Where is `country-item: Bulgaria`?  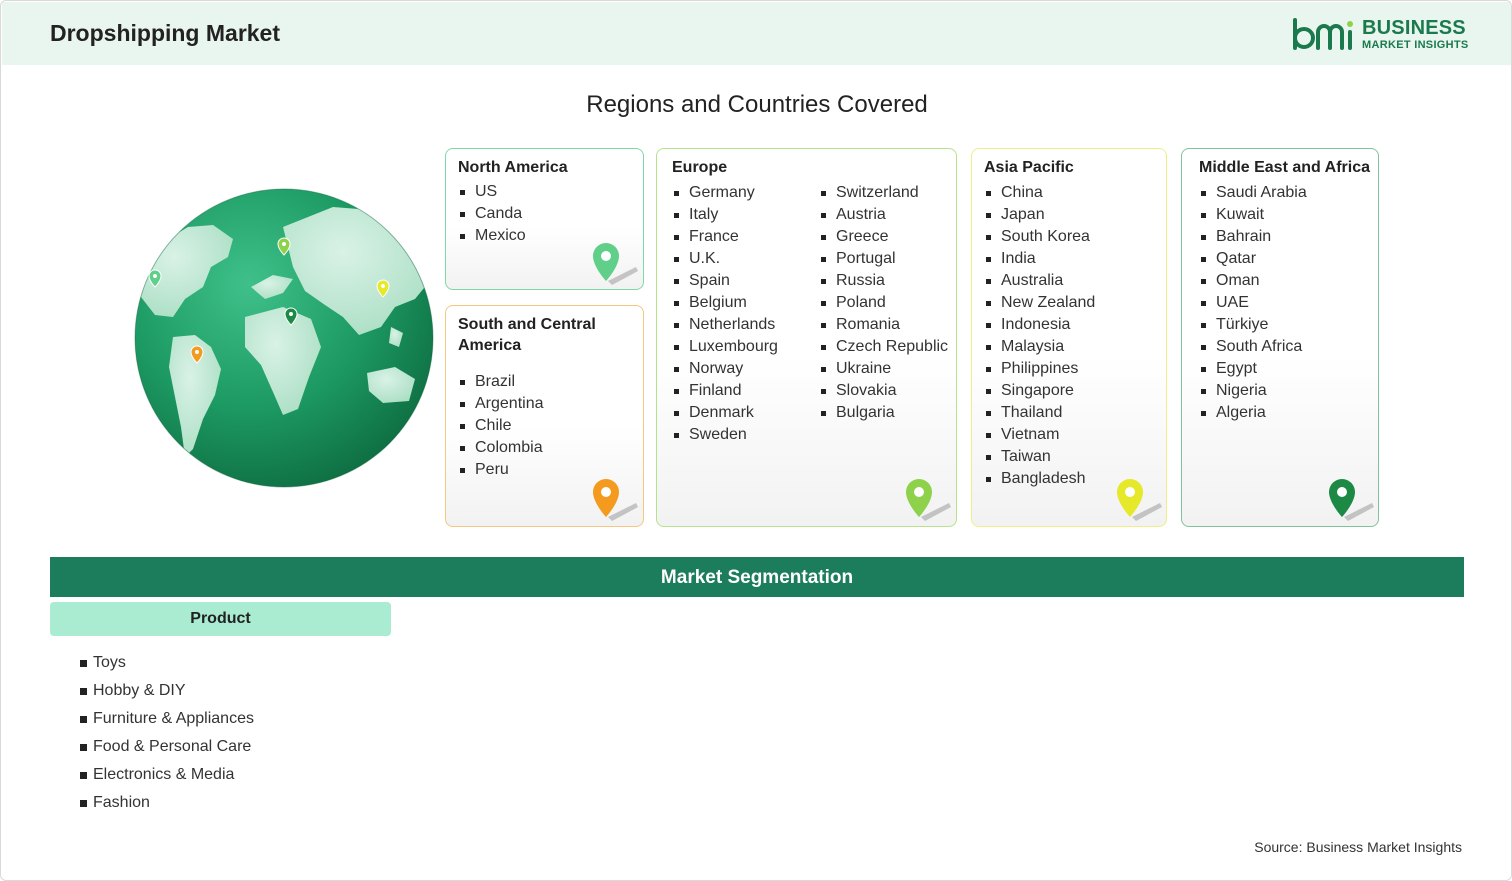 country-item: Bulgaria is located at coordinates (883, 413).